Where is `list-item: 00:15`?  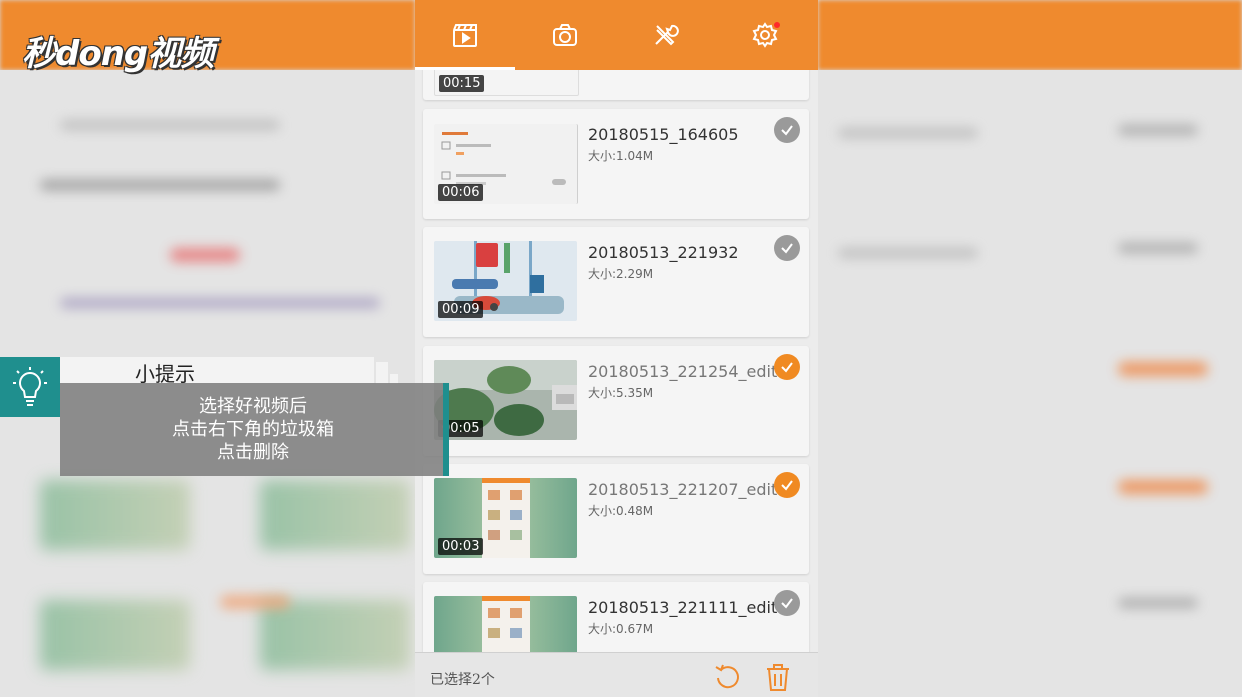
list-item: 00:15 is located at coordinates (616, 85).